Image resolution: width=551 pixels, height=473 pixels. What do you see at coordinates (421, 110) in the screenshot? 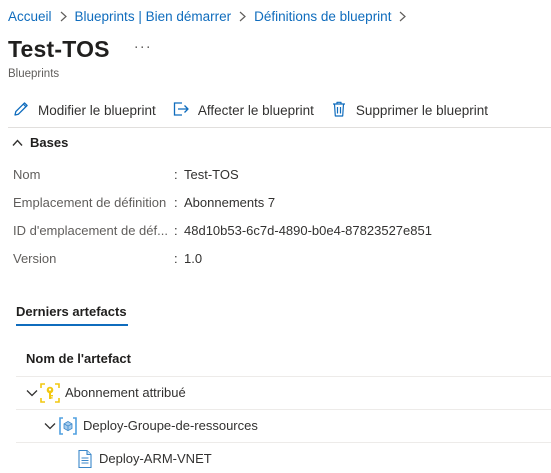
I see `delete-blueprint-label: Supprimer le blueprint` at bounding box center [421, 110].